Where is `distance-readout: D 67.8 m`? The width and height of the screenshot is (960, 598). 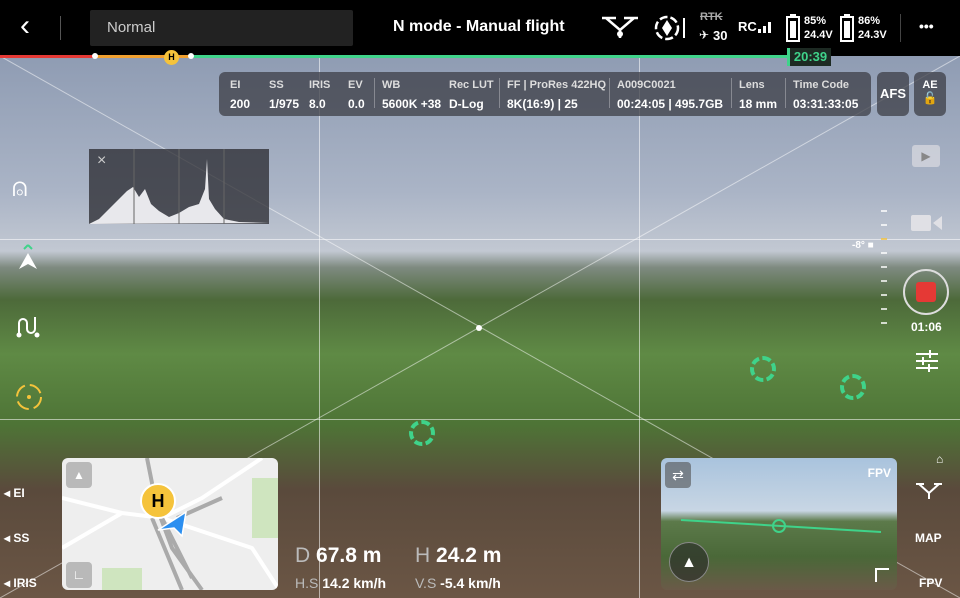 distance-readout: D 67.8 m is located at coordinates (338, 556).